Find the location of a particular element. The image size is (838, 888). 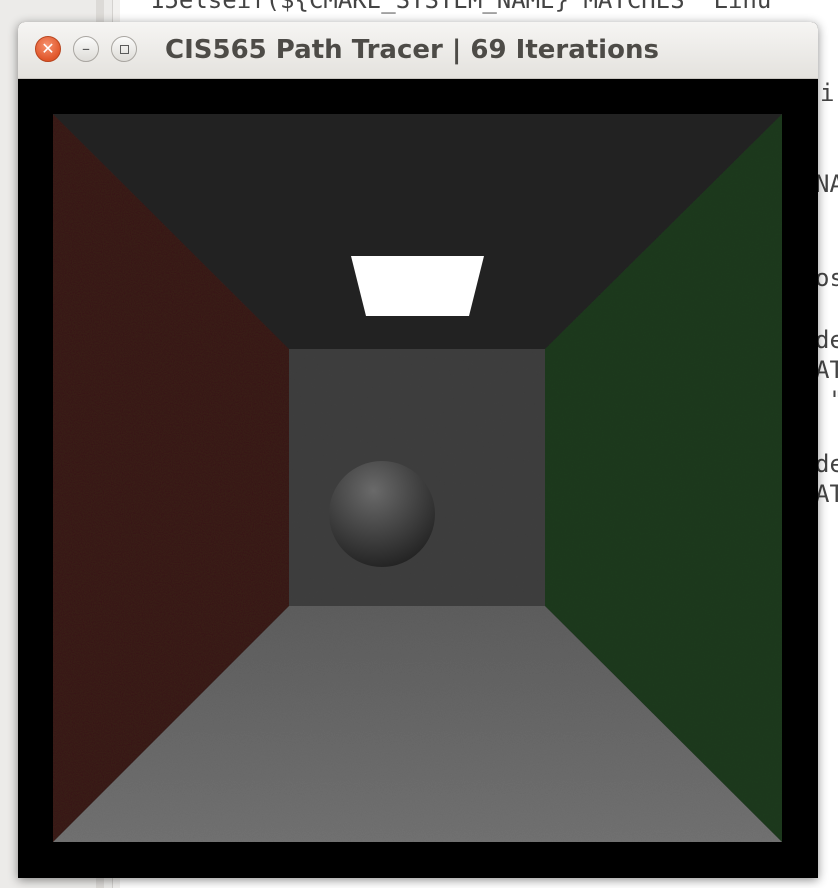

code-line: os is located at coordinates (826, 278).